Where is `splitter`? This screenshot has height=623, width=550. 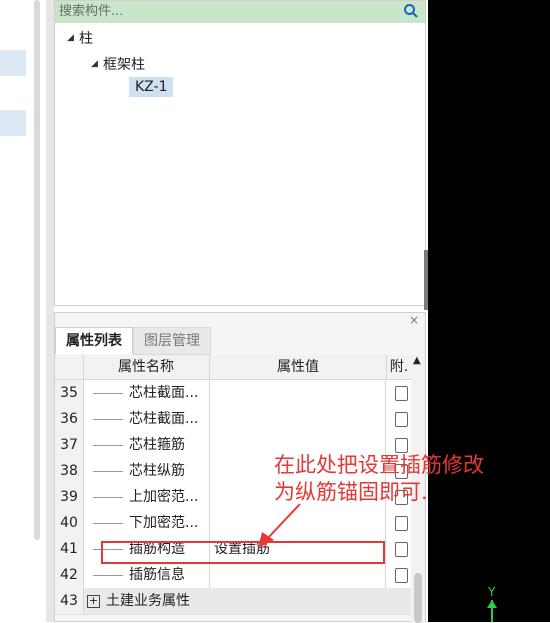
splitter is located at coordinates (50, 311).